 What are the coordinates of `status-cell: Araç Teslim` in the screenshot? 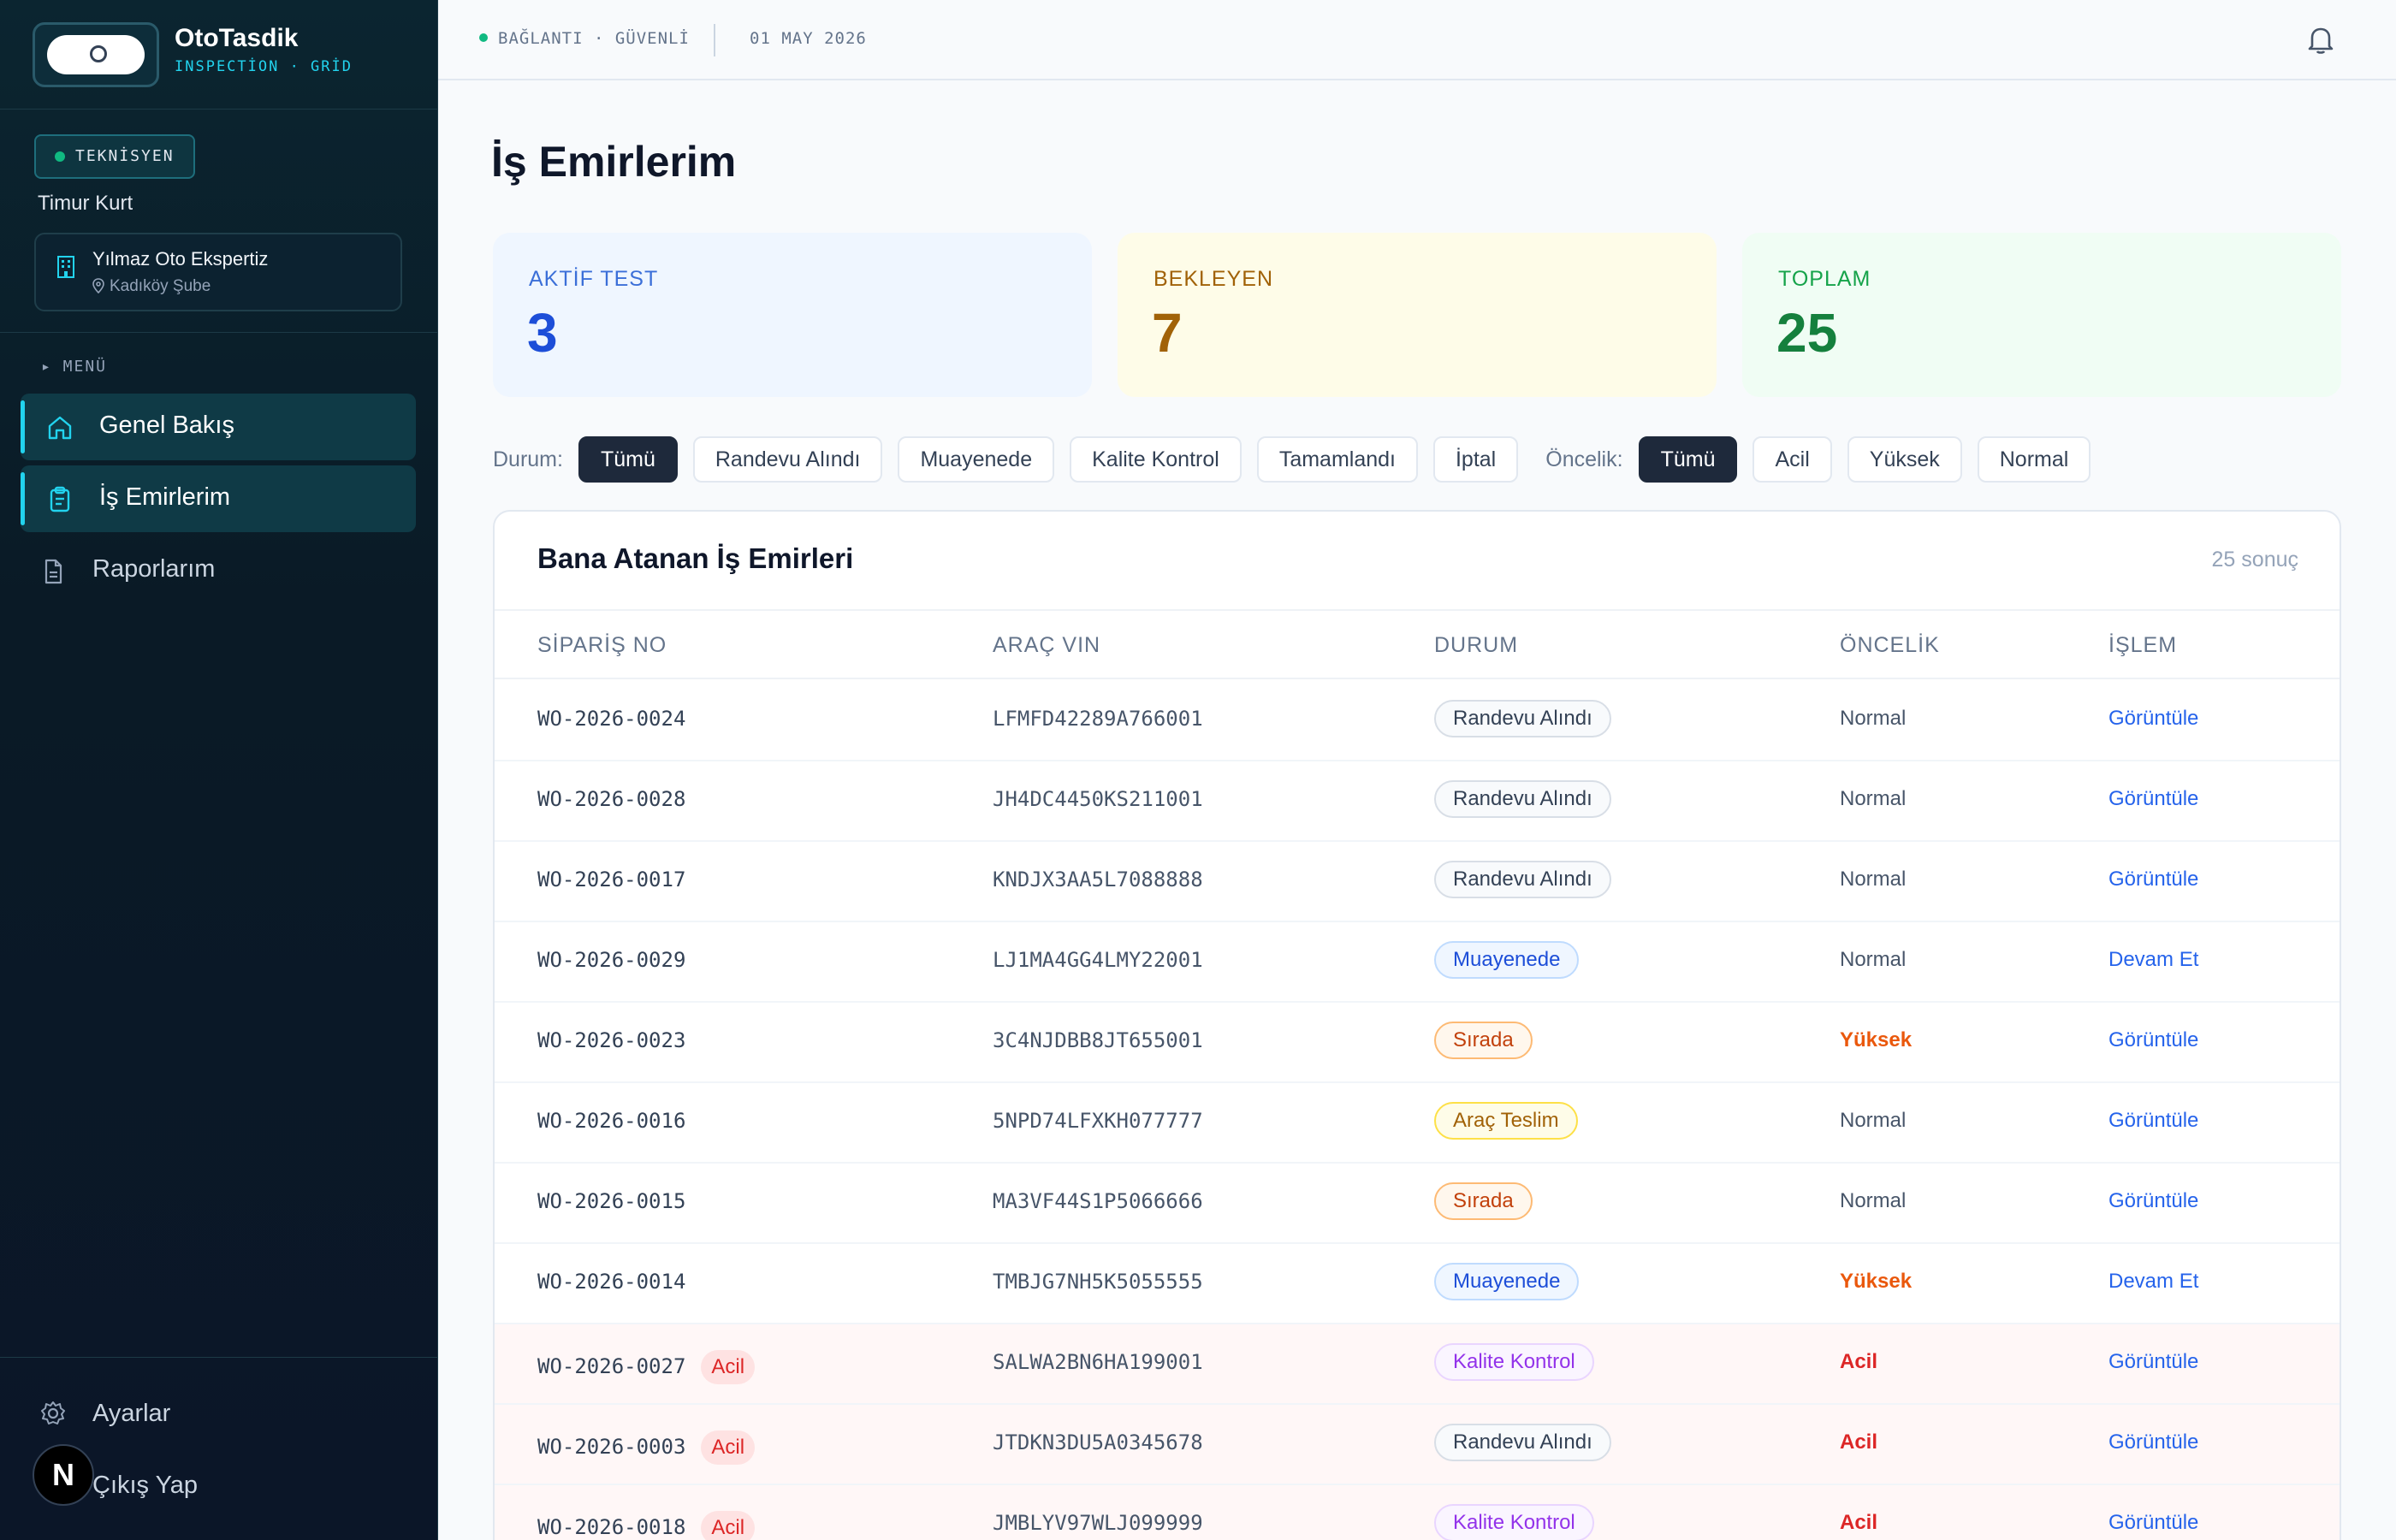 It's located at (1506, 1121).